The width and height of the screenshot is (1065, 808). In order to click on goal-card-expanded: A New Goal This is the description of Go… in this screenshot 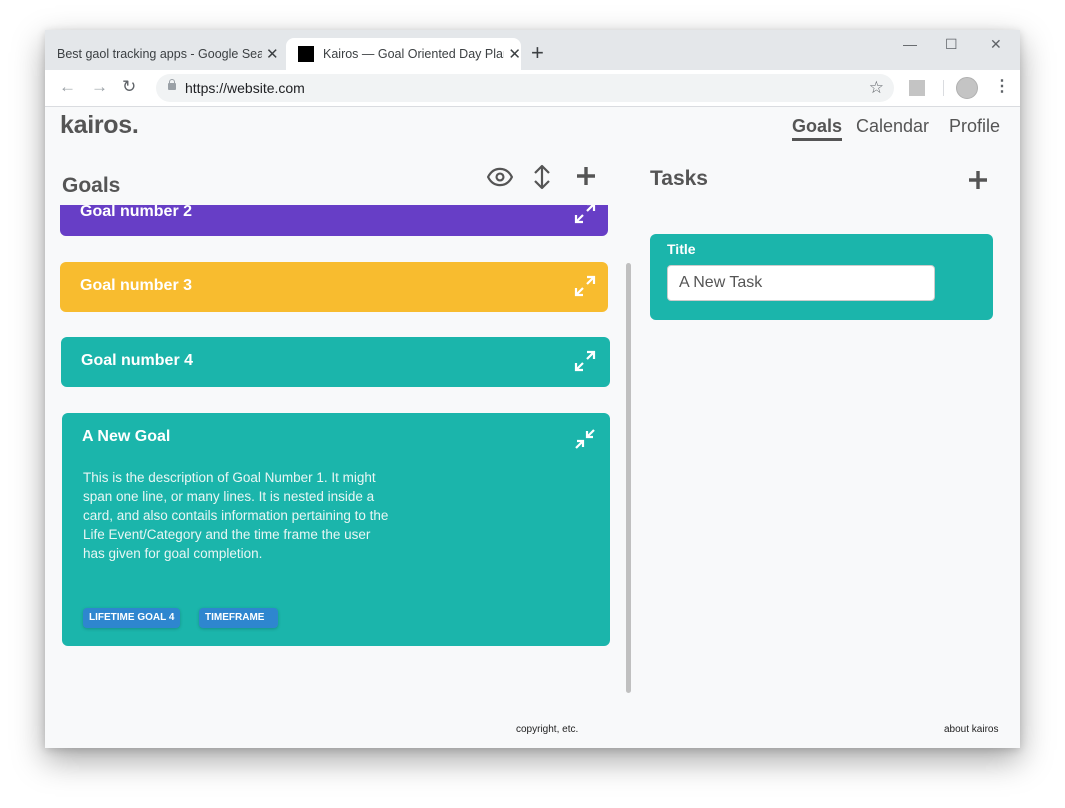, I will do `click(336, 529)`.